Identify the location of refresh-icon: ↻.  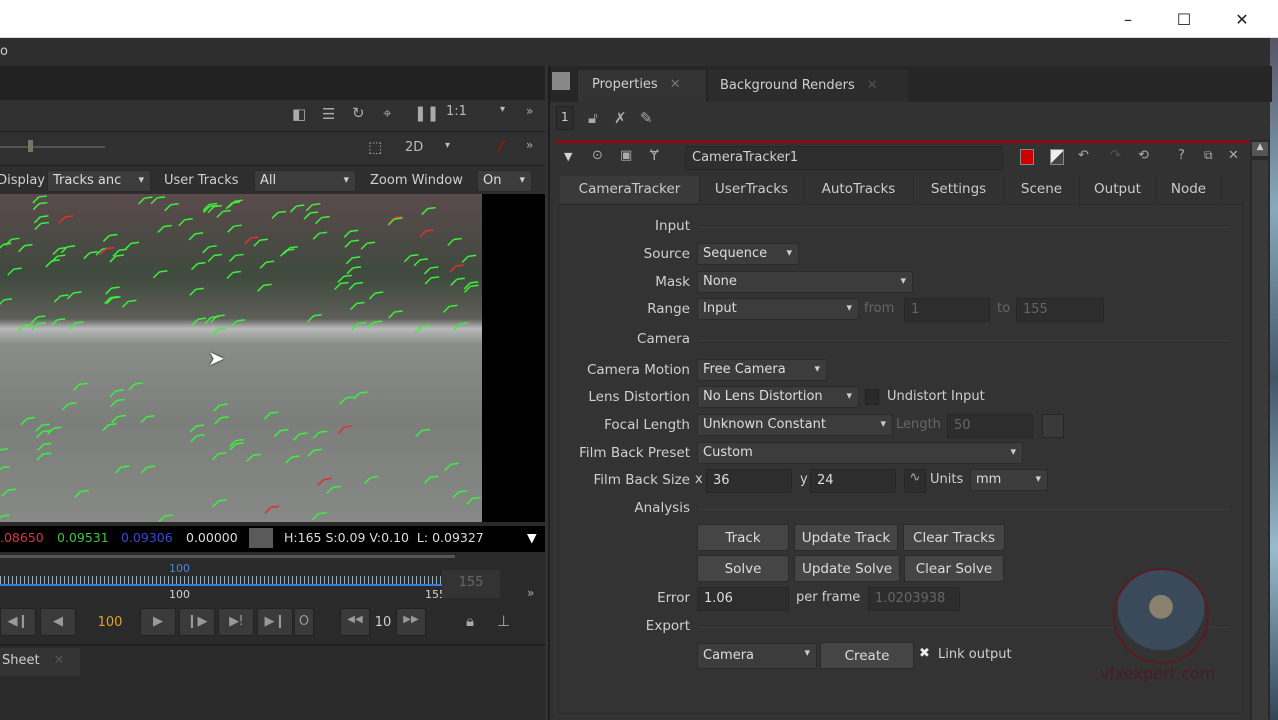
(358, 113).